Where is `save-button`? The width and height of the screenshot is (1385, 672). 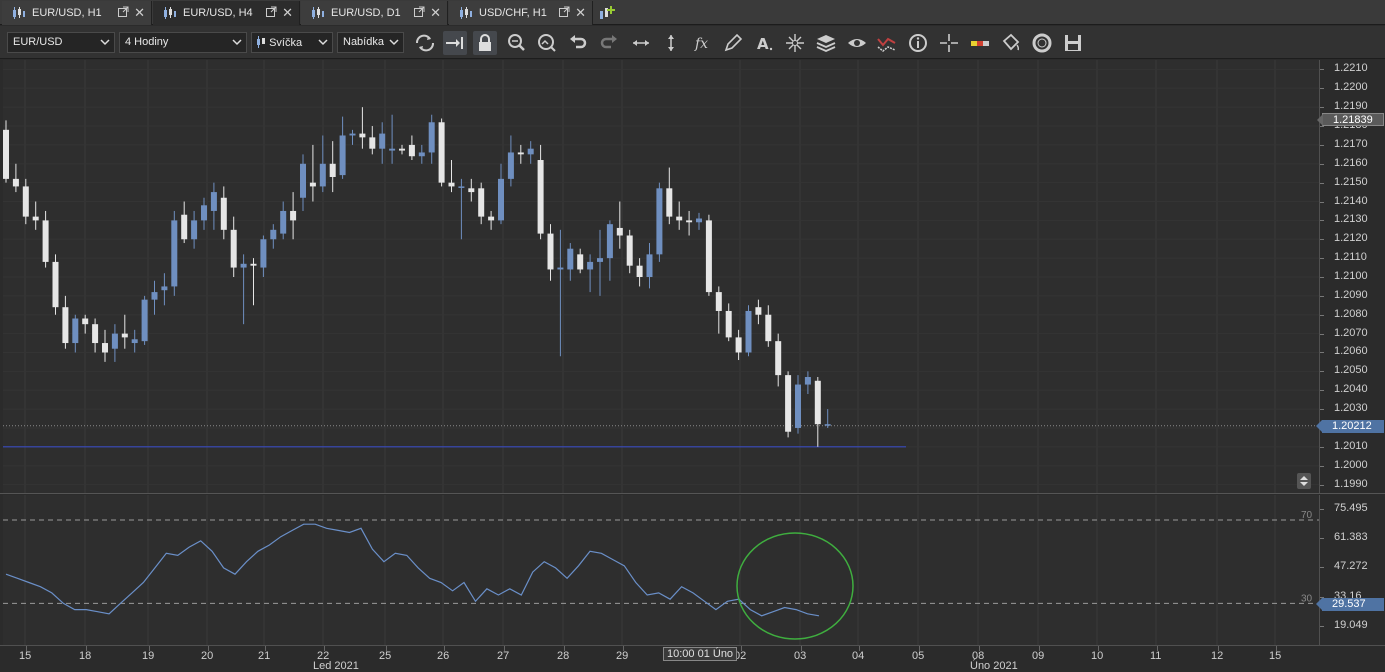 save-button is located at coordinates (1073, 43).